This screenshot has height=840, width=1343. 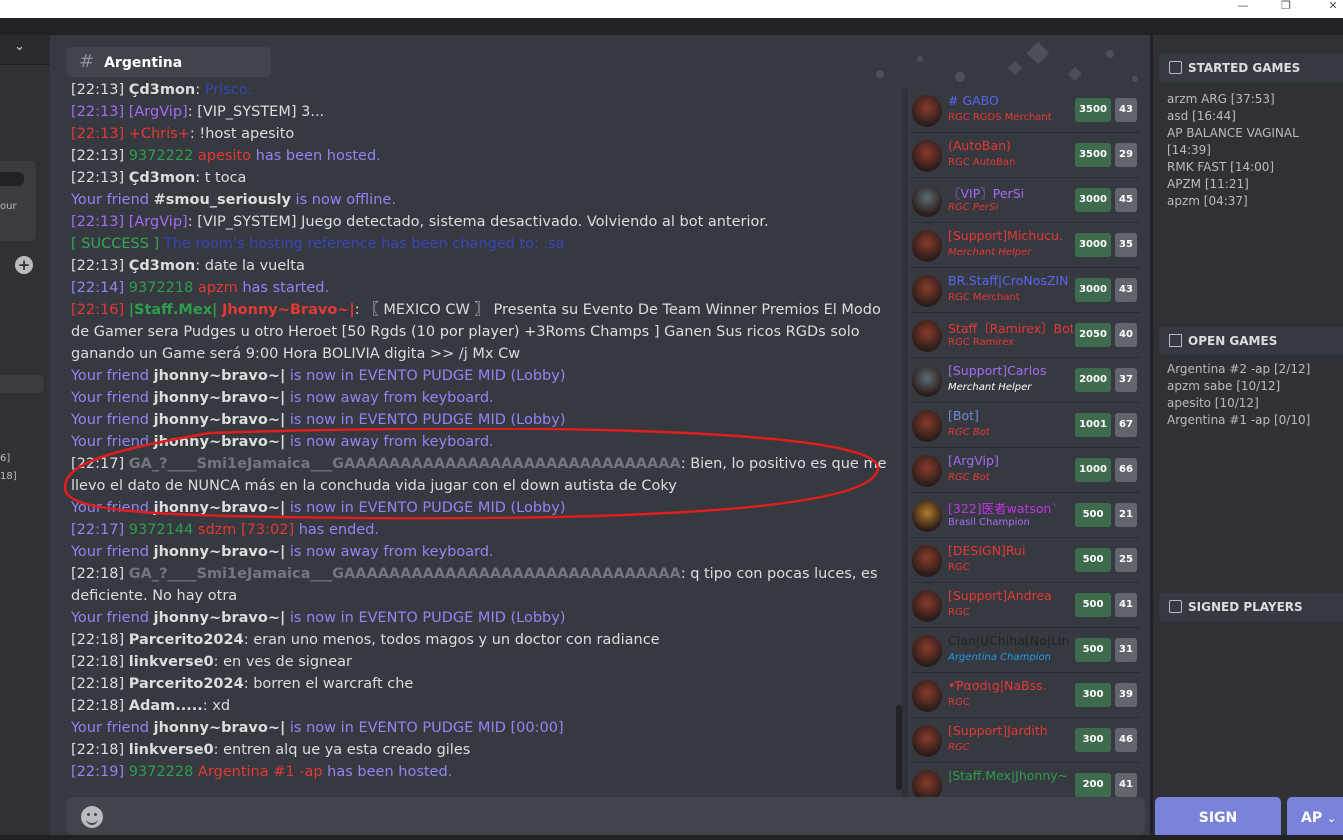 I want to click on player-row: 〖VIP〗PerSi RGC PerSi 3000 45, so click(x=1025, y=201).